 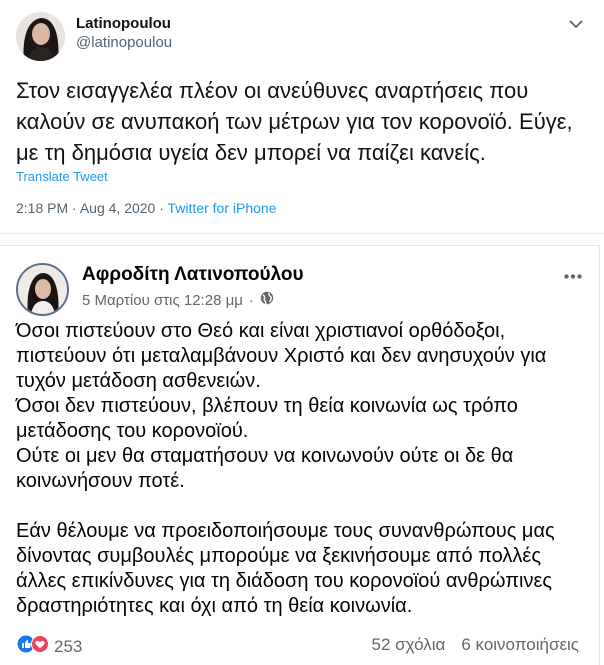 What do you see at coordinates (267, 300) in the screenshot?
I see `globe-icon` at bounding box center [267, 300].